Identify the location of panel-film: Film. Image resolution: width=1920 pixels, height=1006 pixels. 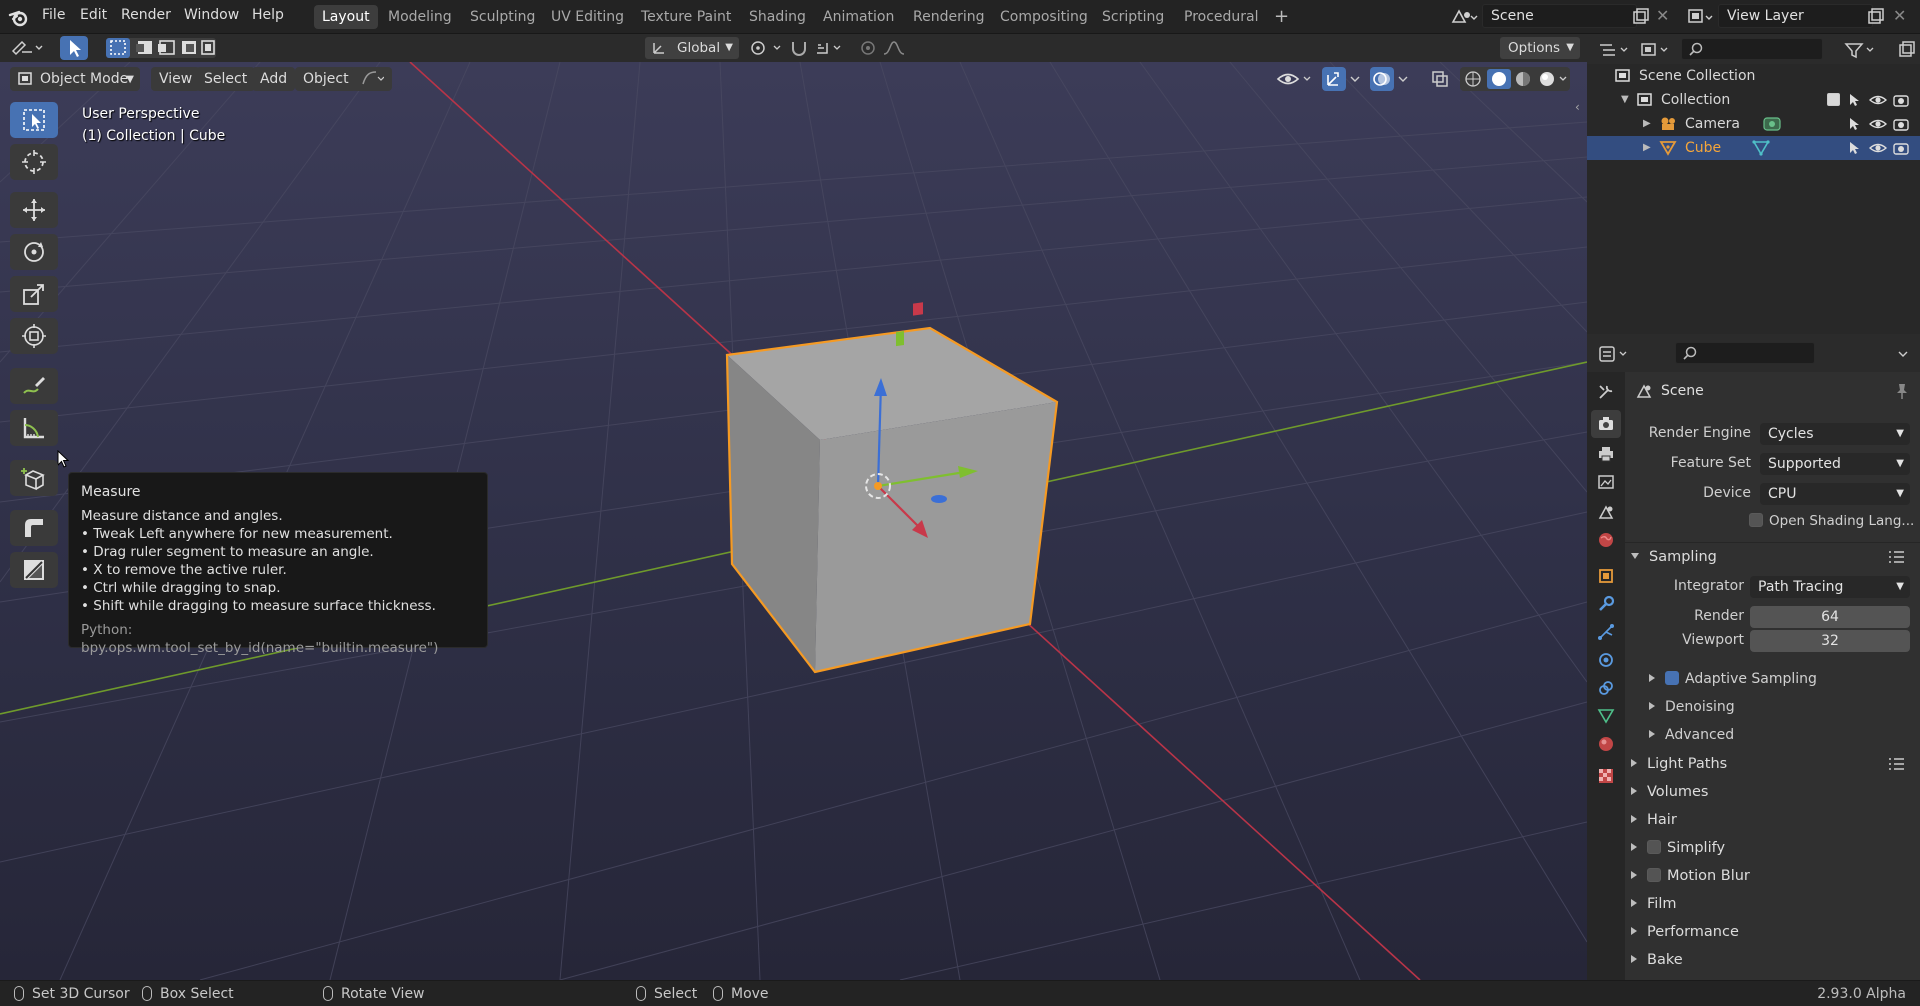
(1771, 904).